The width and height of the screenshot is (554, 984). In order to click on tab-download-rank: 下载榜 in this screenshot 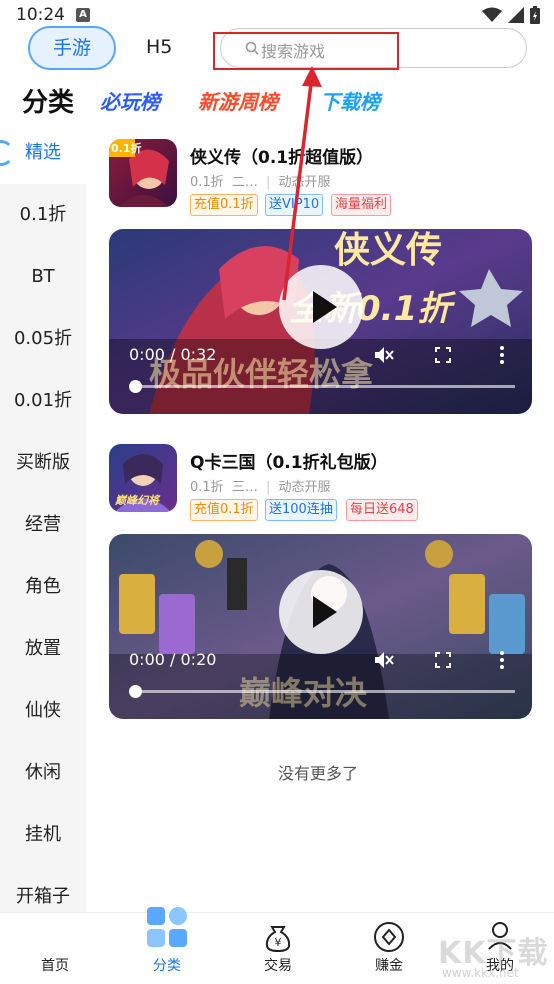, I will do `click(350, 100)`.